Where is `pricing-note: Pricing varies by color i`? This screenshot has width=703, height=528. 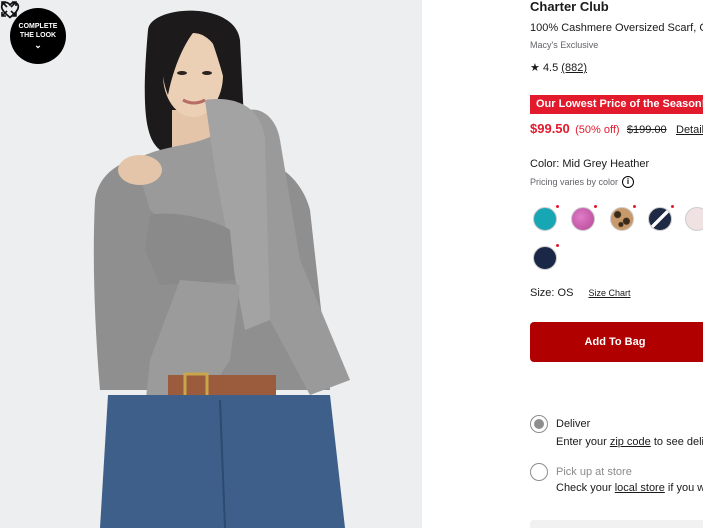 pricing-note: Pricing varies by color i is located at coordinates (582, 182).